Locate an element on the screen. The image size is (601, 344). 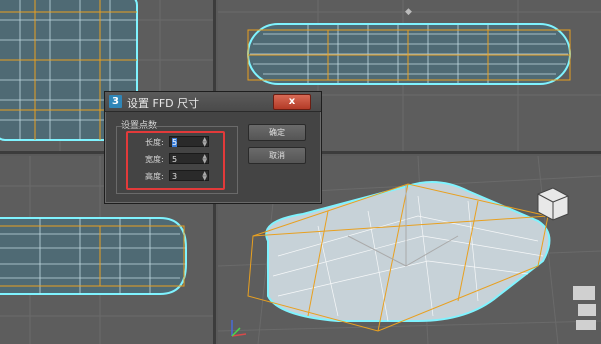
annotation-highlight-box is located at coordinates (175, 160).